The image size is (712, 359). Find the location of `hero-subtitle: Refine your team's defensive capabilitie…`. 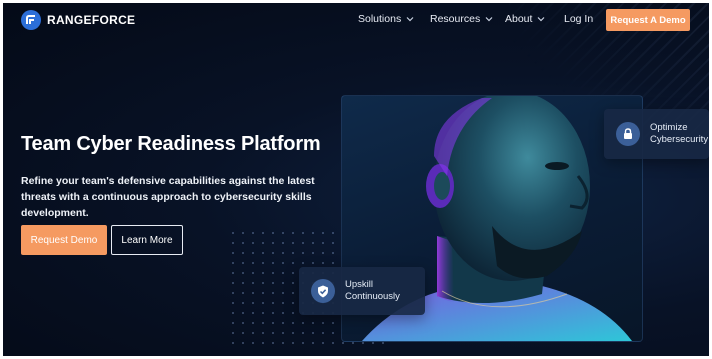

hero-subtitle: Refine your team's defensive capabilitie… is located at coordinates (168, 197).